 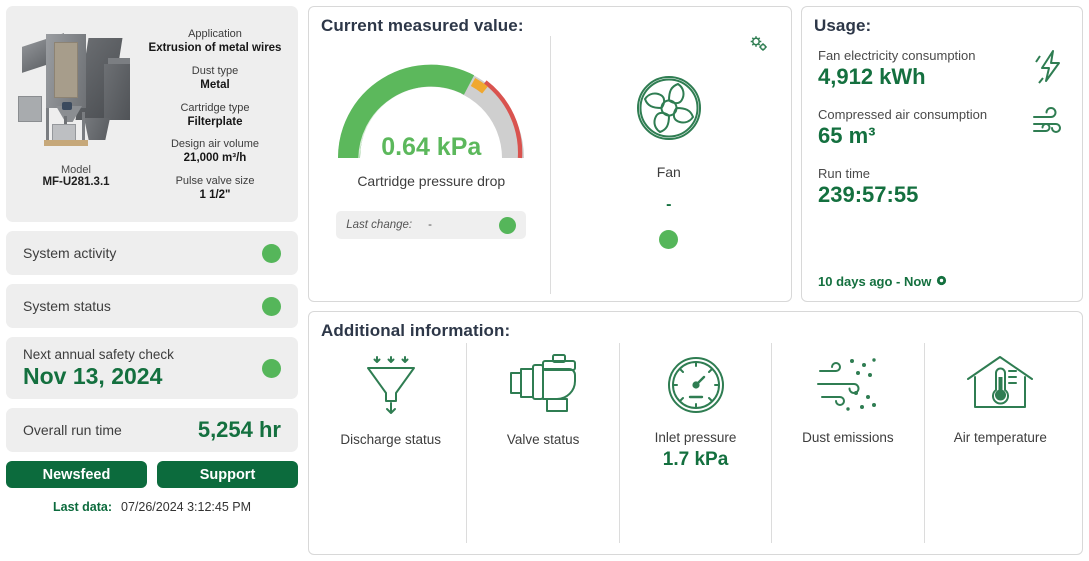 What do you see at coordinates (98, 354) in the screenshot?
I see `safety-check-label: Next annual safety check` at bounding box center [98, 354].